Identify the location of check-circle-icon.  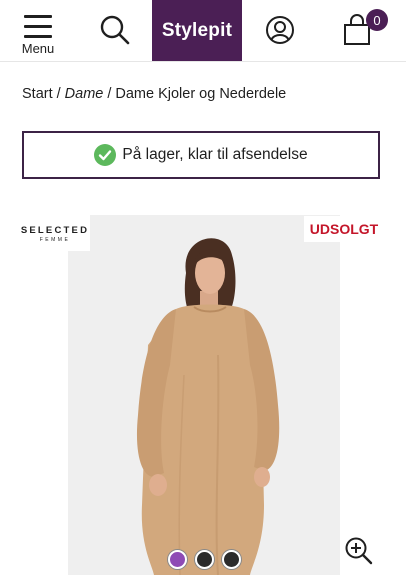
(105, 155).